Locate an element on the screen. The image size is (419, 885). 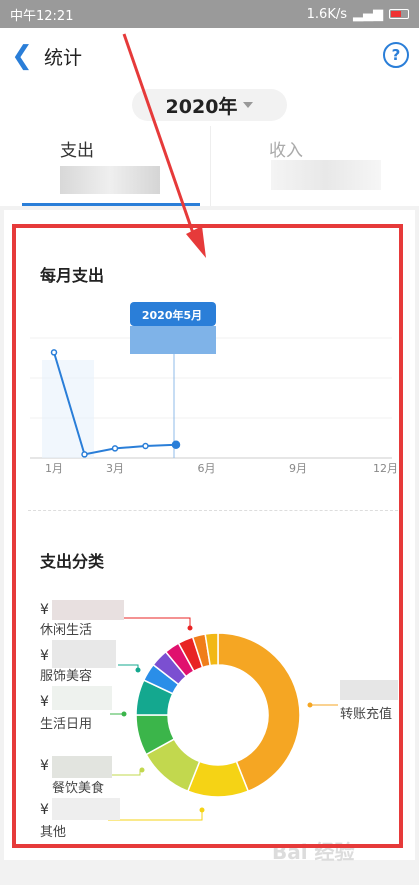
x-tick-label: 12月 is located at coordinates (385, 468).